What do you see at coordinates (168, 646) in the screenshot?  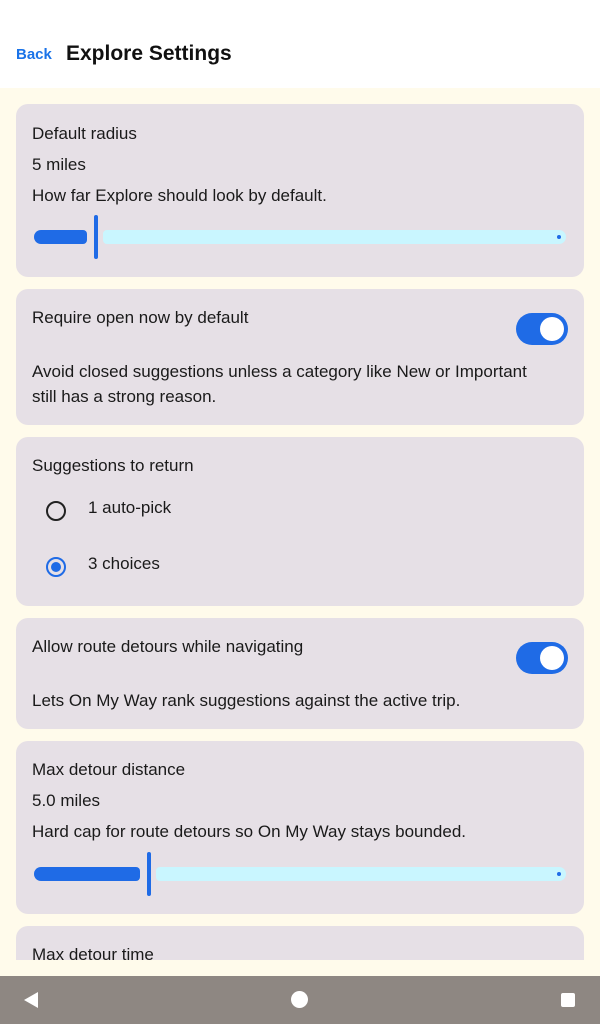 I see `route-detours-label: Allow route detours while navigating` at bounding box center [168, 646].